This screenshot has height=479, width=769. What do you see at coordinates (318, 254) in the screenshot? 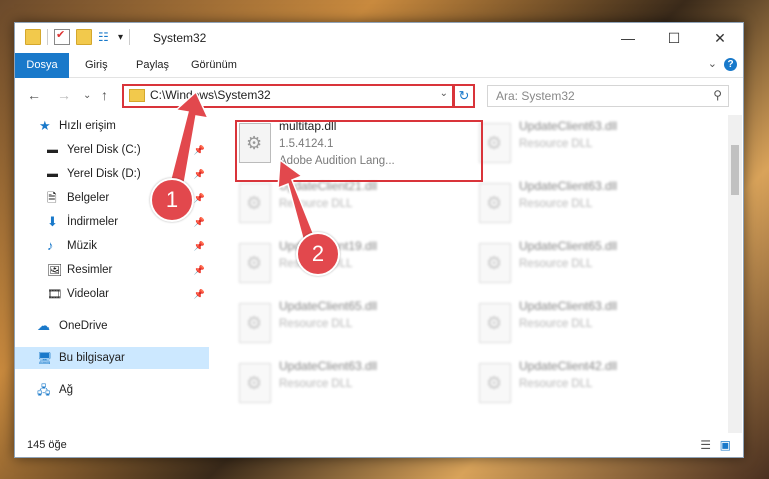
I see `step-badge-2: 2` at bounding box center [318, 254].